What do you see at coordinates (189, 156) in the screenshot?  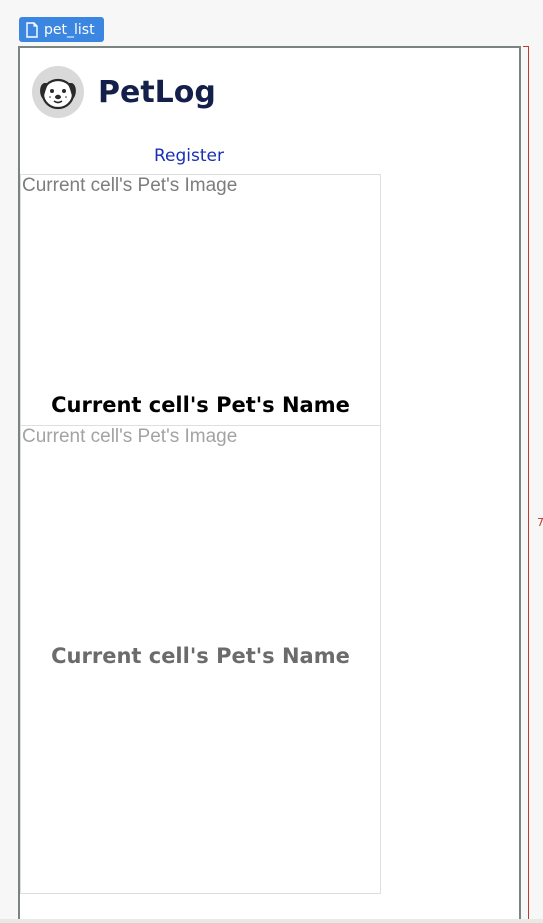 I see `register-link: Register` at bounding box center [189, 156].